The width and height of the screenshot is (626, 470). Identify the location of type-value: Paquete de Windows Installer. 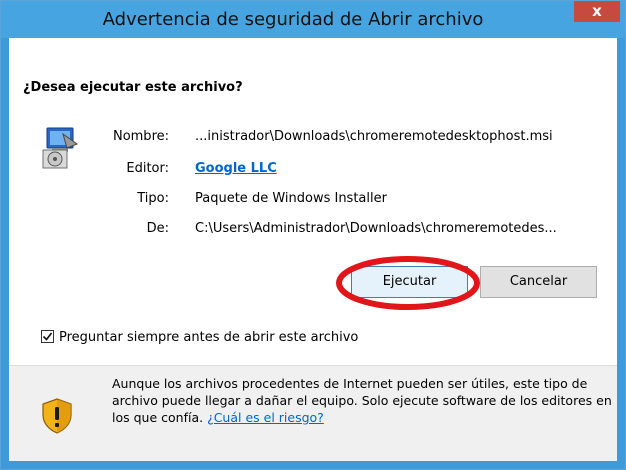
(291, 198).